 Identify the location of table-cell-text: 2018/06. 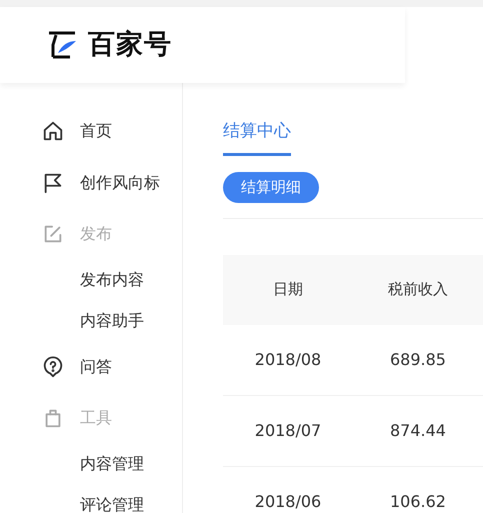
(288, 501).